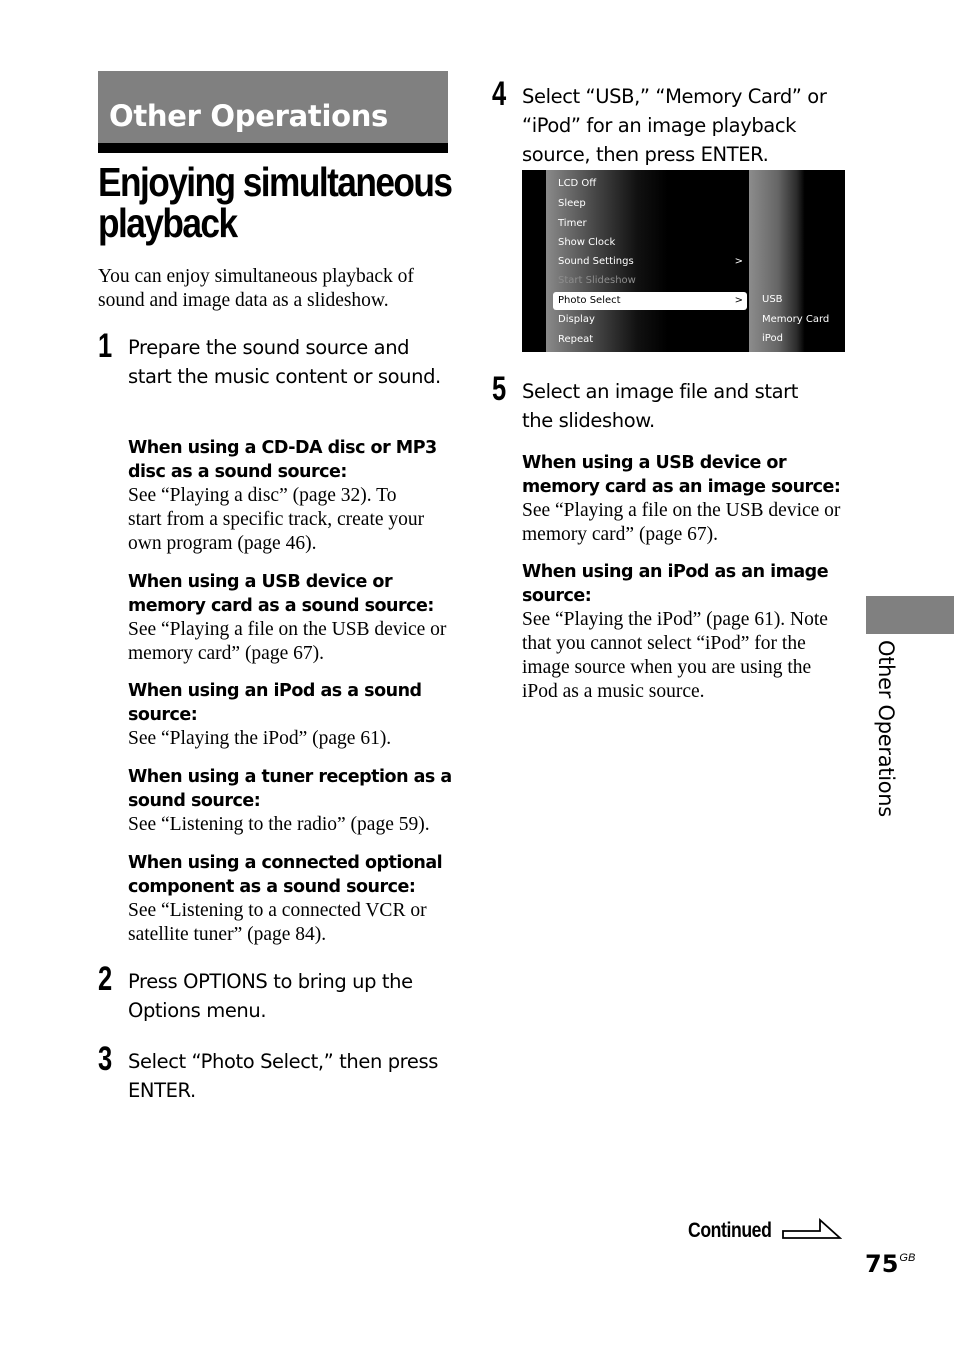 Image resolution: width=954 pixels, height=1357 pixels. What do you see at coordinates (652, 184) in the screenshot?
I see `menu-item-lcd-off: LCD Off` at bounding box center [652, 184].